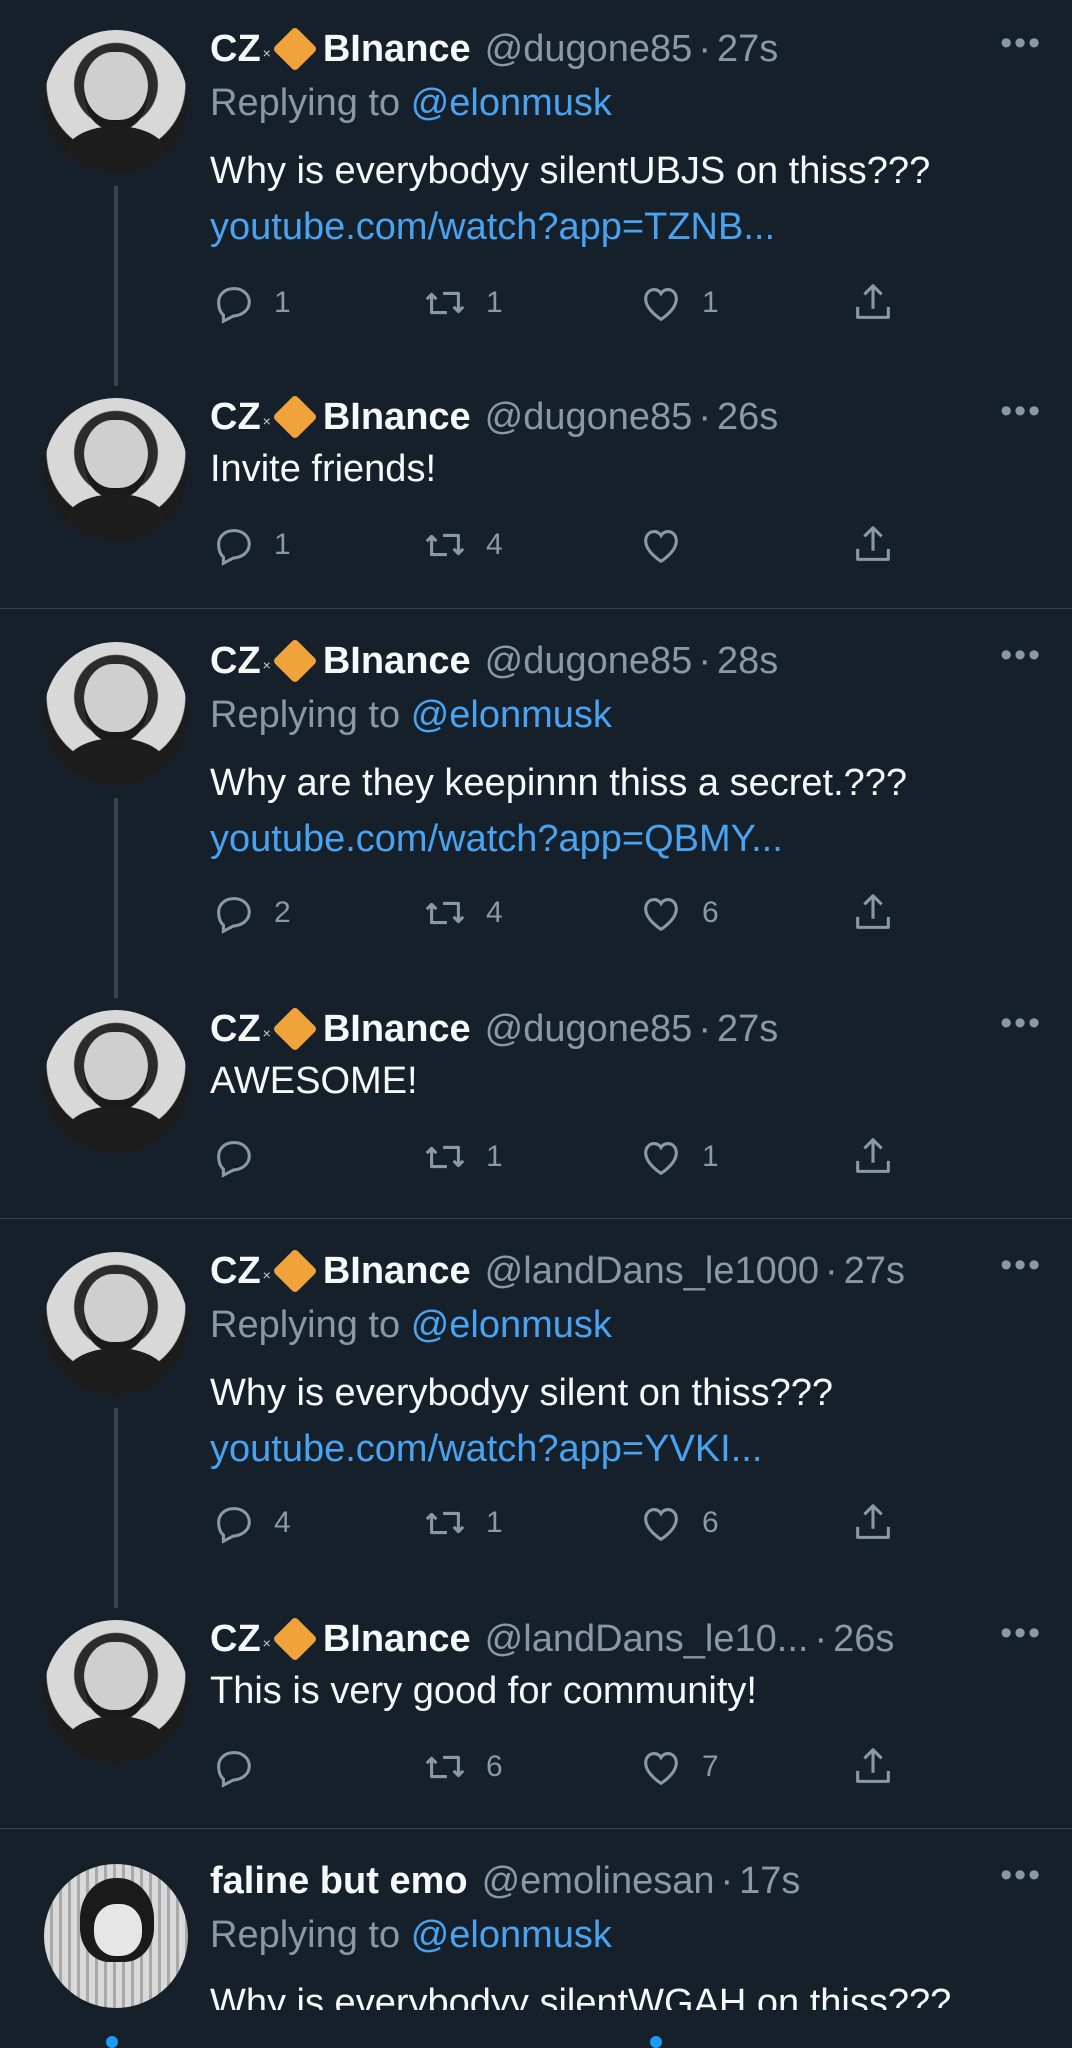  What do you see at coordinates (678, 1767) in the screenshot?
I see `like-button: 7` at bounding box center [678, 1767].